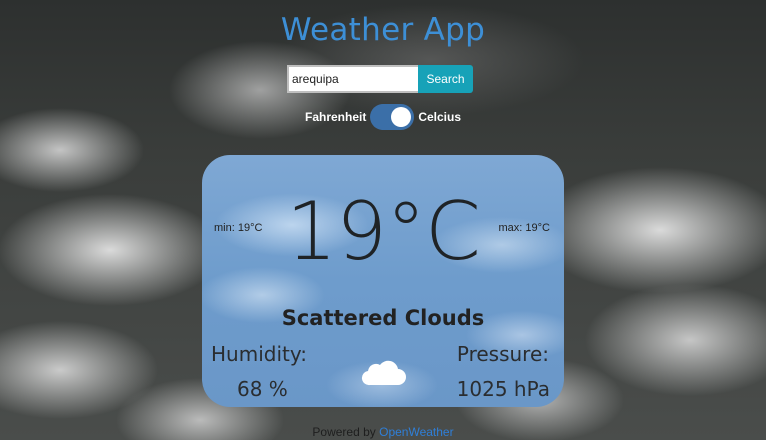 This screenshot has height=440, width=766. What do you see at coordinates (383, 318) in the screenshot?
I see `weather-description: Scattered Clouds` at bounding box center [383, 318].